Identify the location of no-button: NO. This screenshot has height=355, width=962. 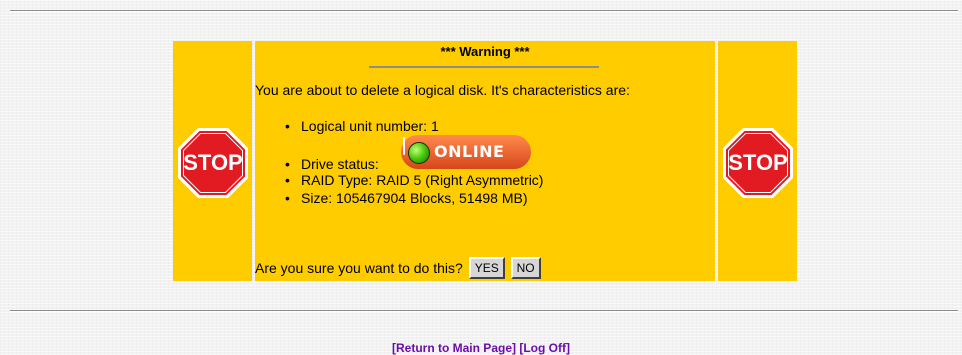
(525, 268).